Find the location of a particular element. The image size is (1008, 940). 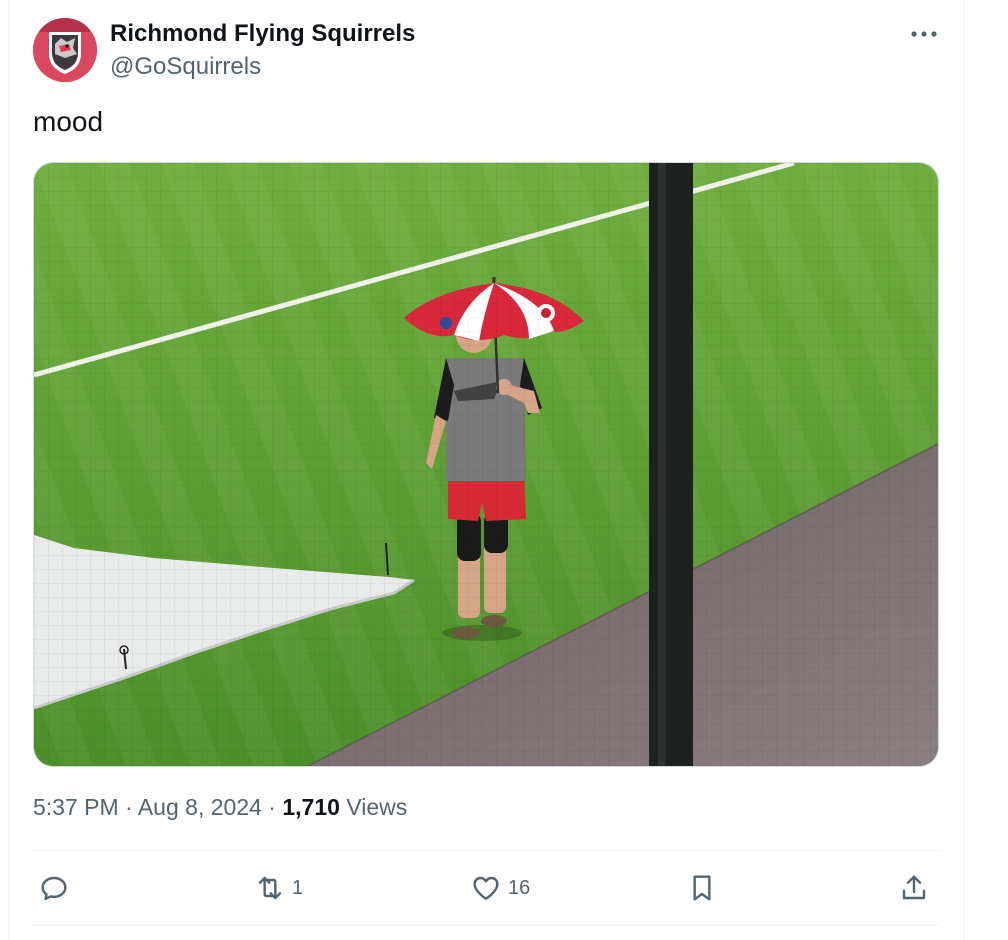

reply-button is located at coordinates (57, 888).